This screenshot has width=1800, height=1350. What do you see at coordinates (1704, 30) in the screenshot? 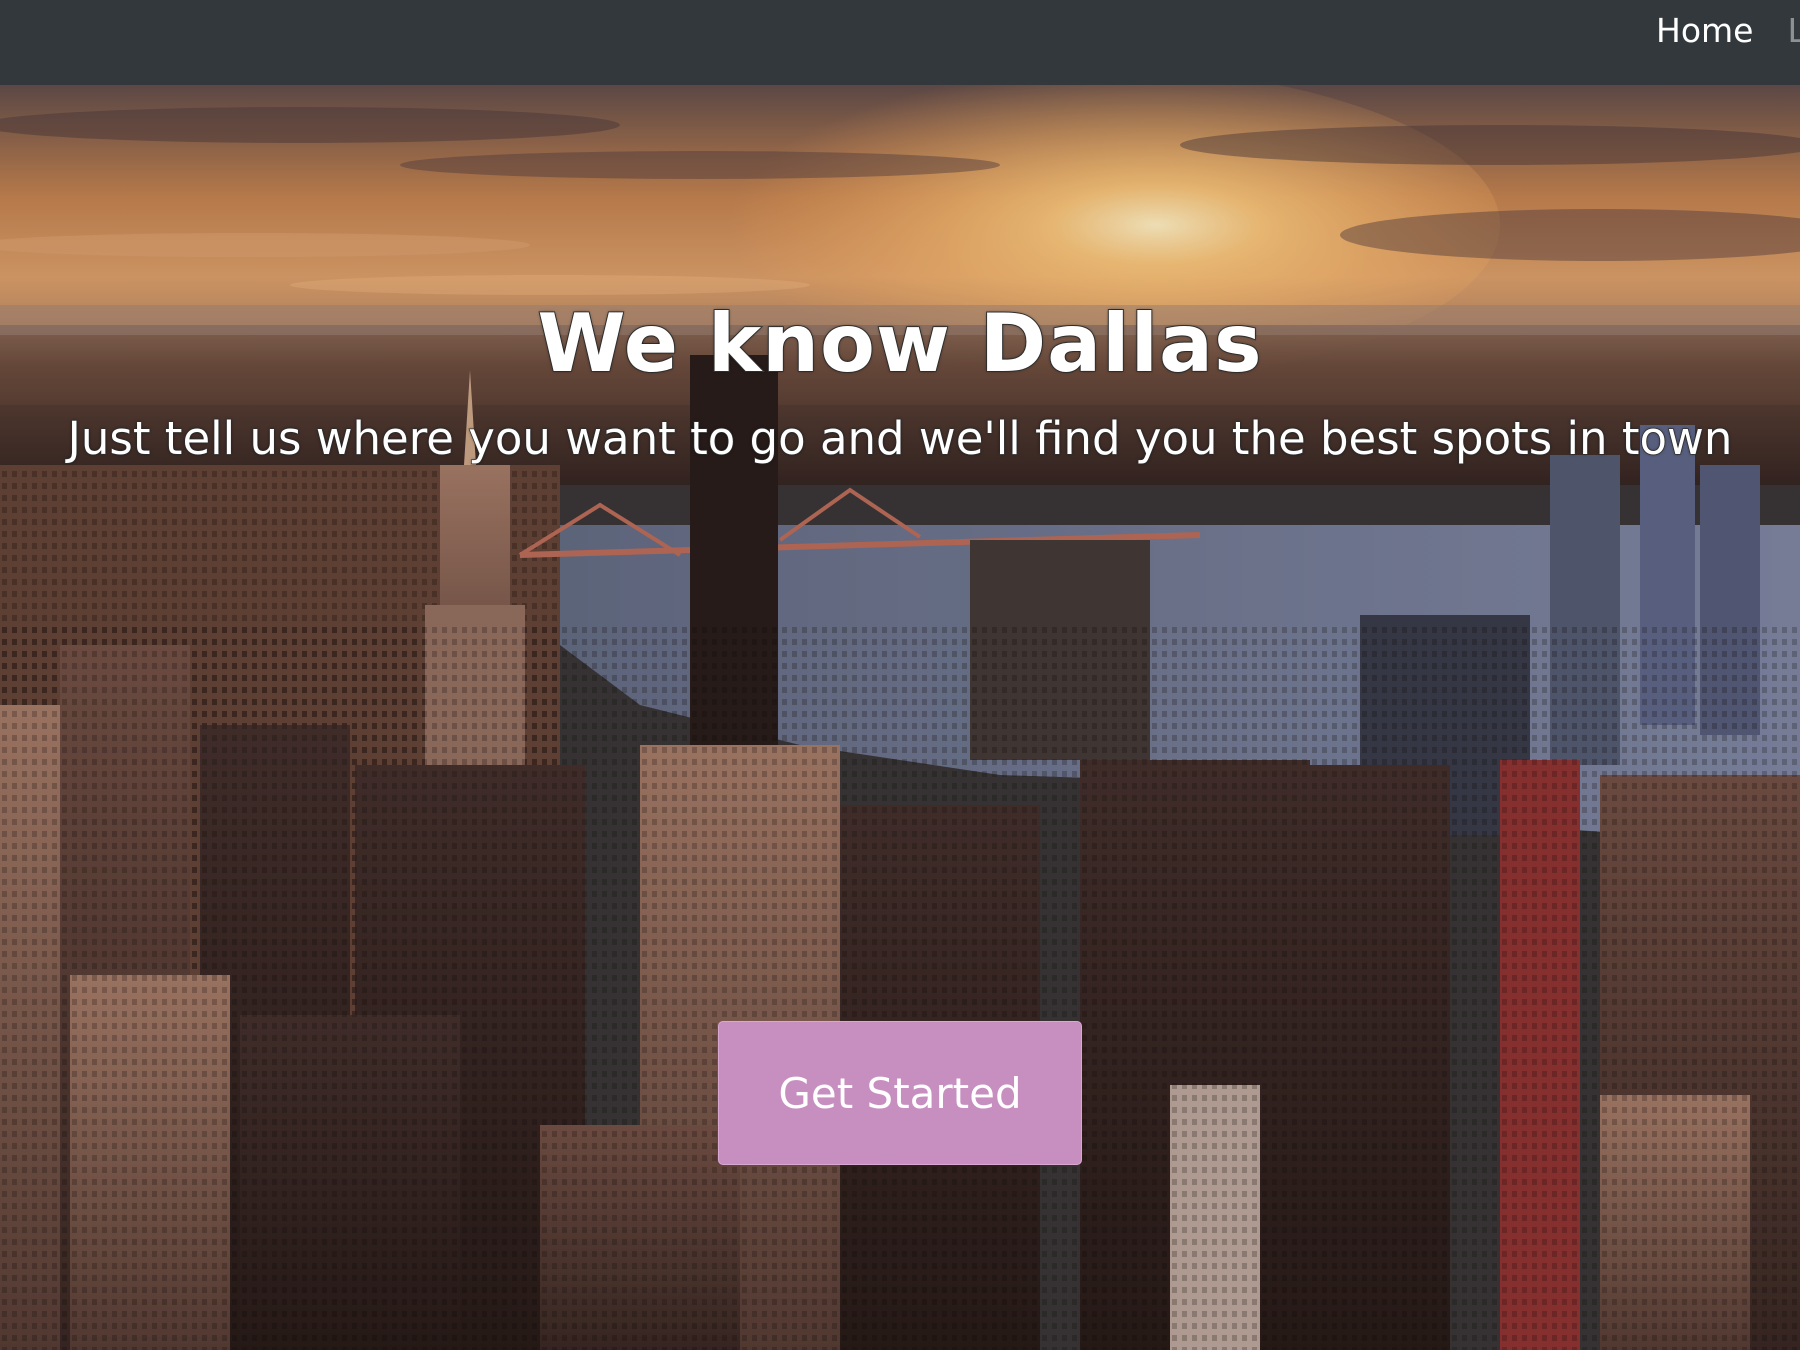
I see `nav-link-home: Home` at bounding box center [1704, 30].